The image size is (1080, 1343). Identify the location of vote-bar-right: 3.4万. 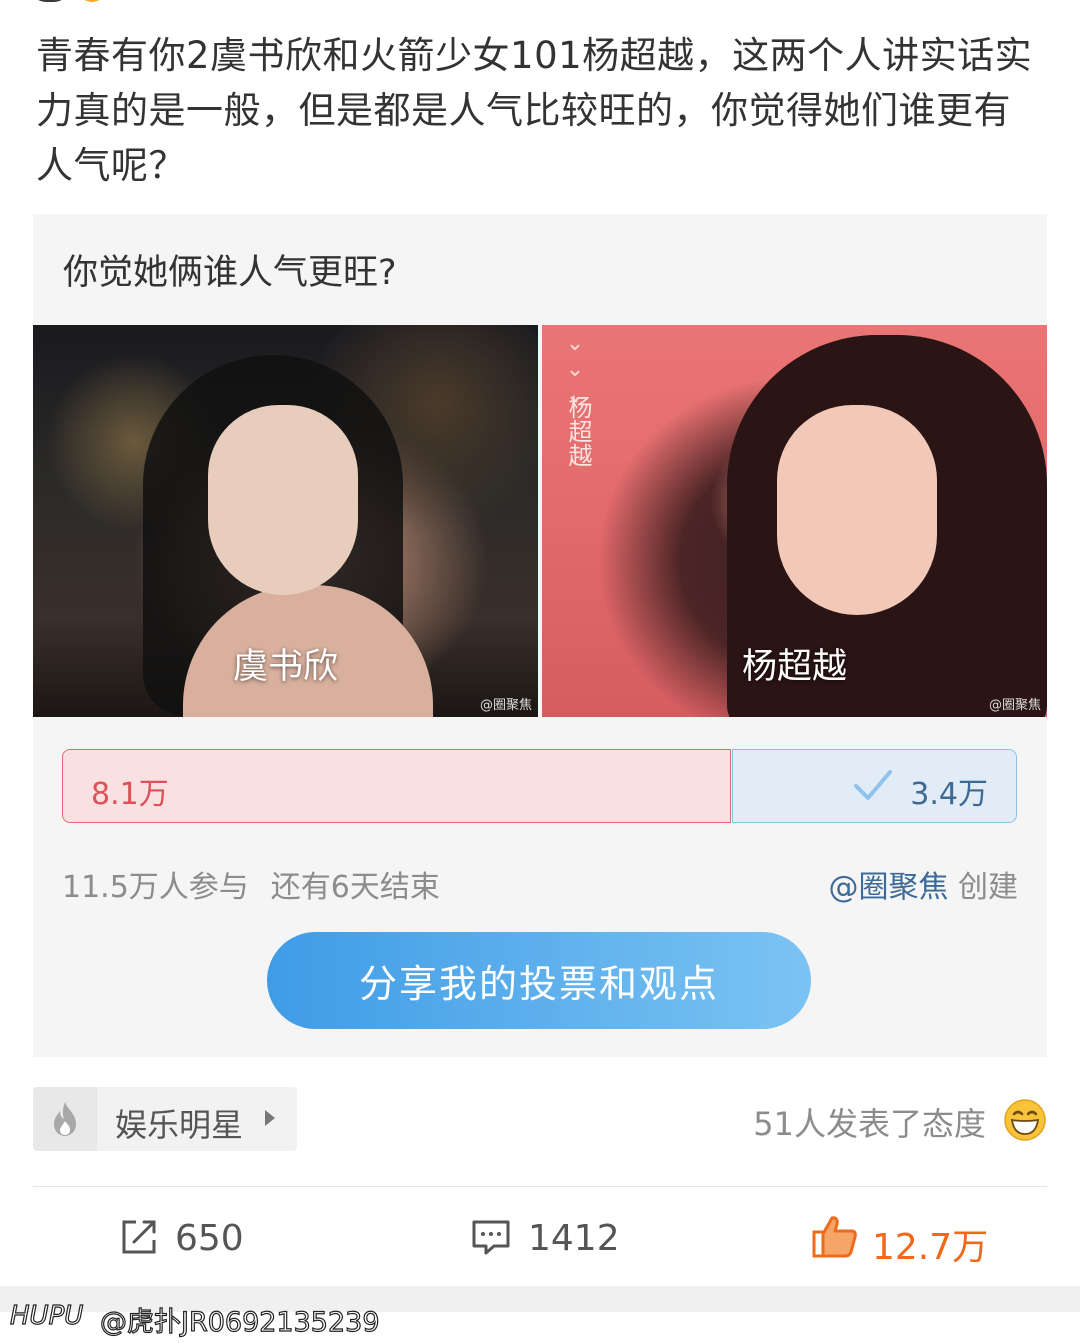
(874, 786).